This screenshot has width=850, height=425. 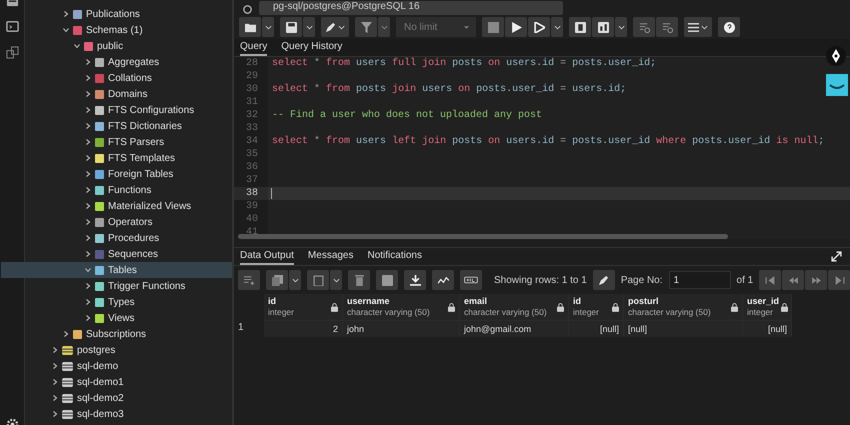 I want to click on tree-item: postgres, so click(x=116, y=350).